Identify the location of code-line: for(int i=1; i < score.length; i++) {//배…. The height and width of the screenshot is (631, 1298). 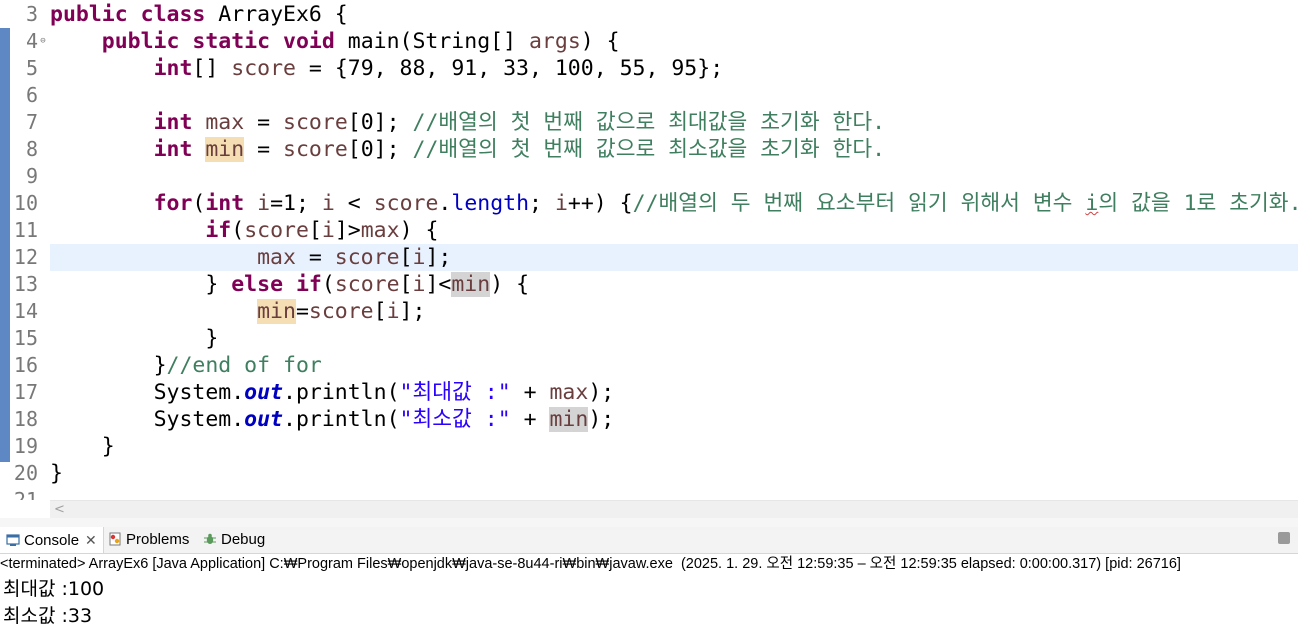
(674, 203).